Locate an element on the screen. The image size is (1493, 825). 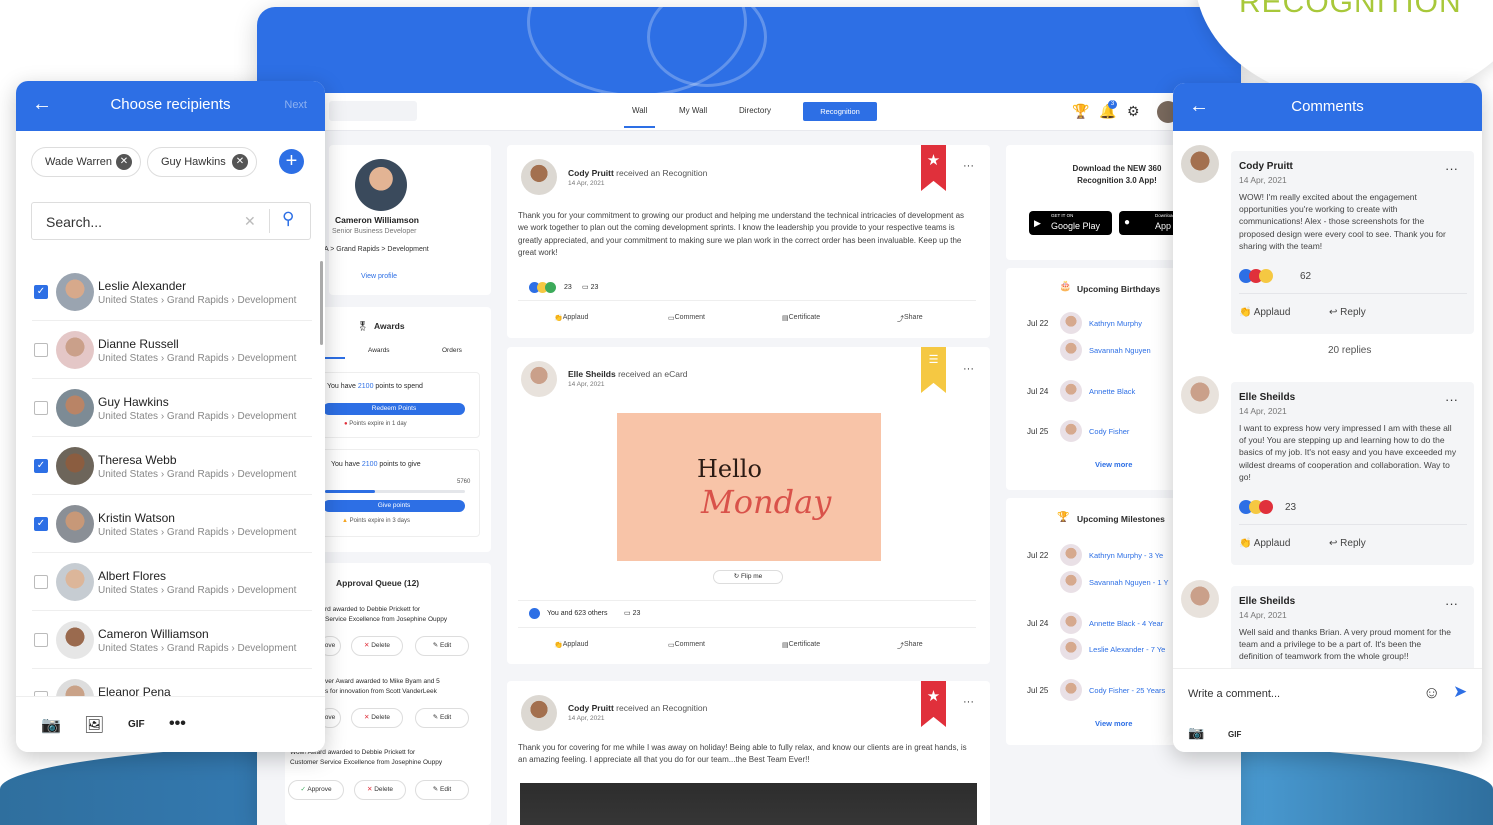
next-button: Next is located at coordinates (295, 105).